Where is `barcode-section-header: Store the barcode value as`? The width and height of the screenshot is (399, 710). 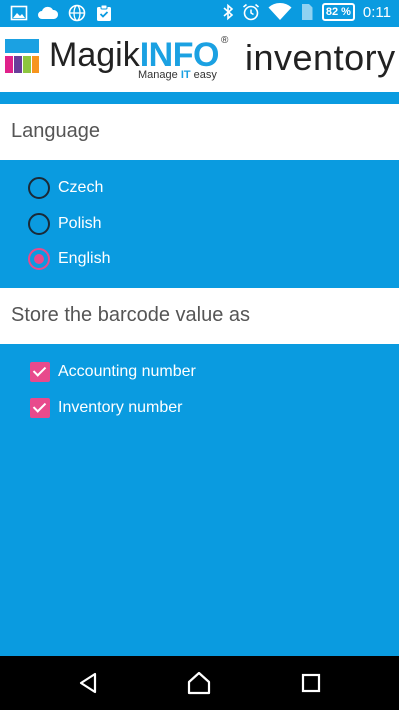 barcode-section-header: Store the barcode value as is located at coordinates (199, 316).